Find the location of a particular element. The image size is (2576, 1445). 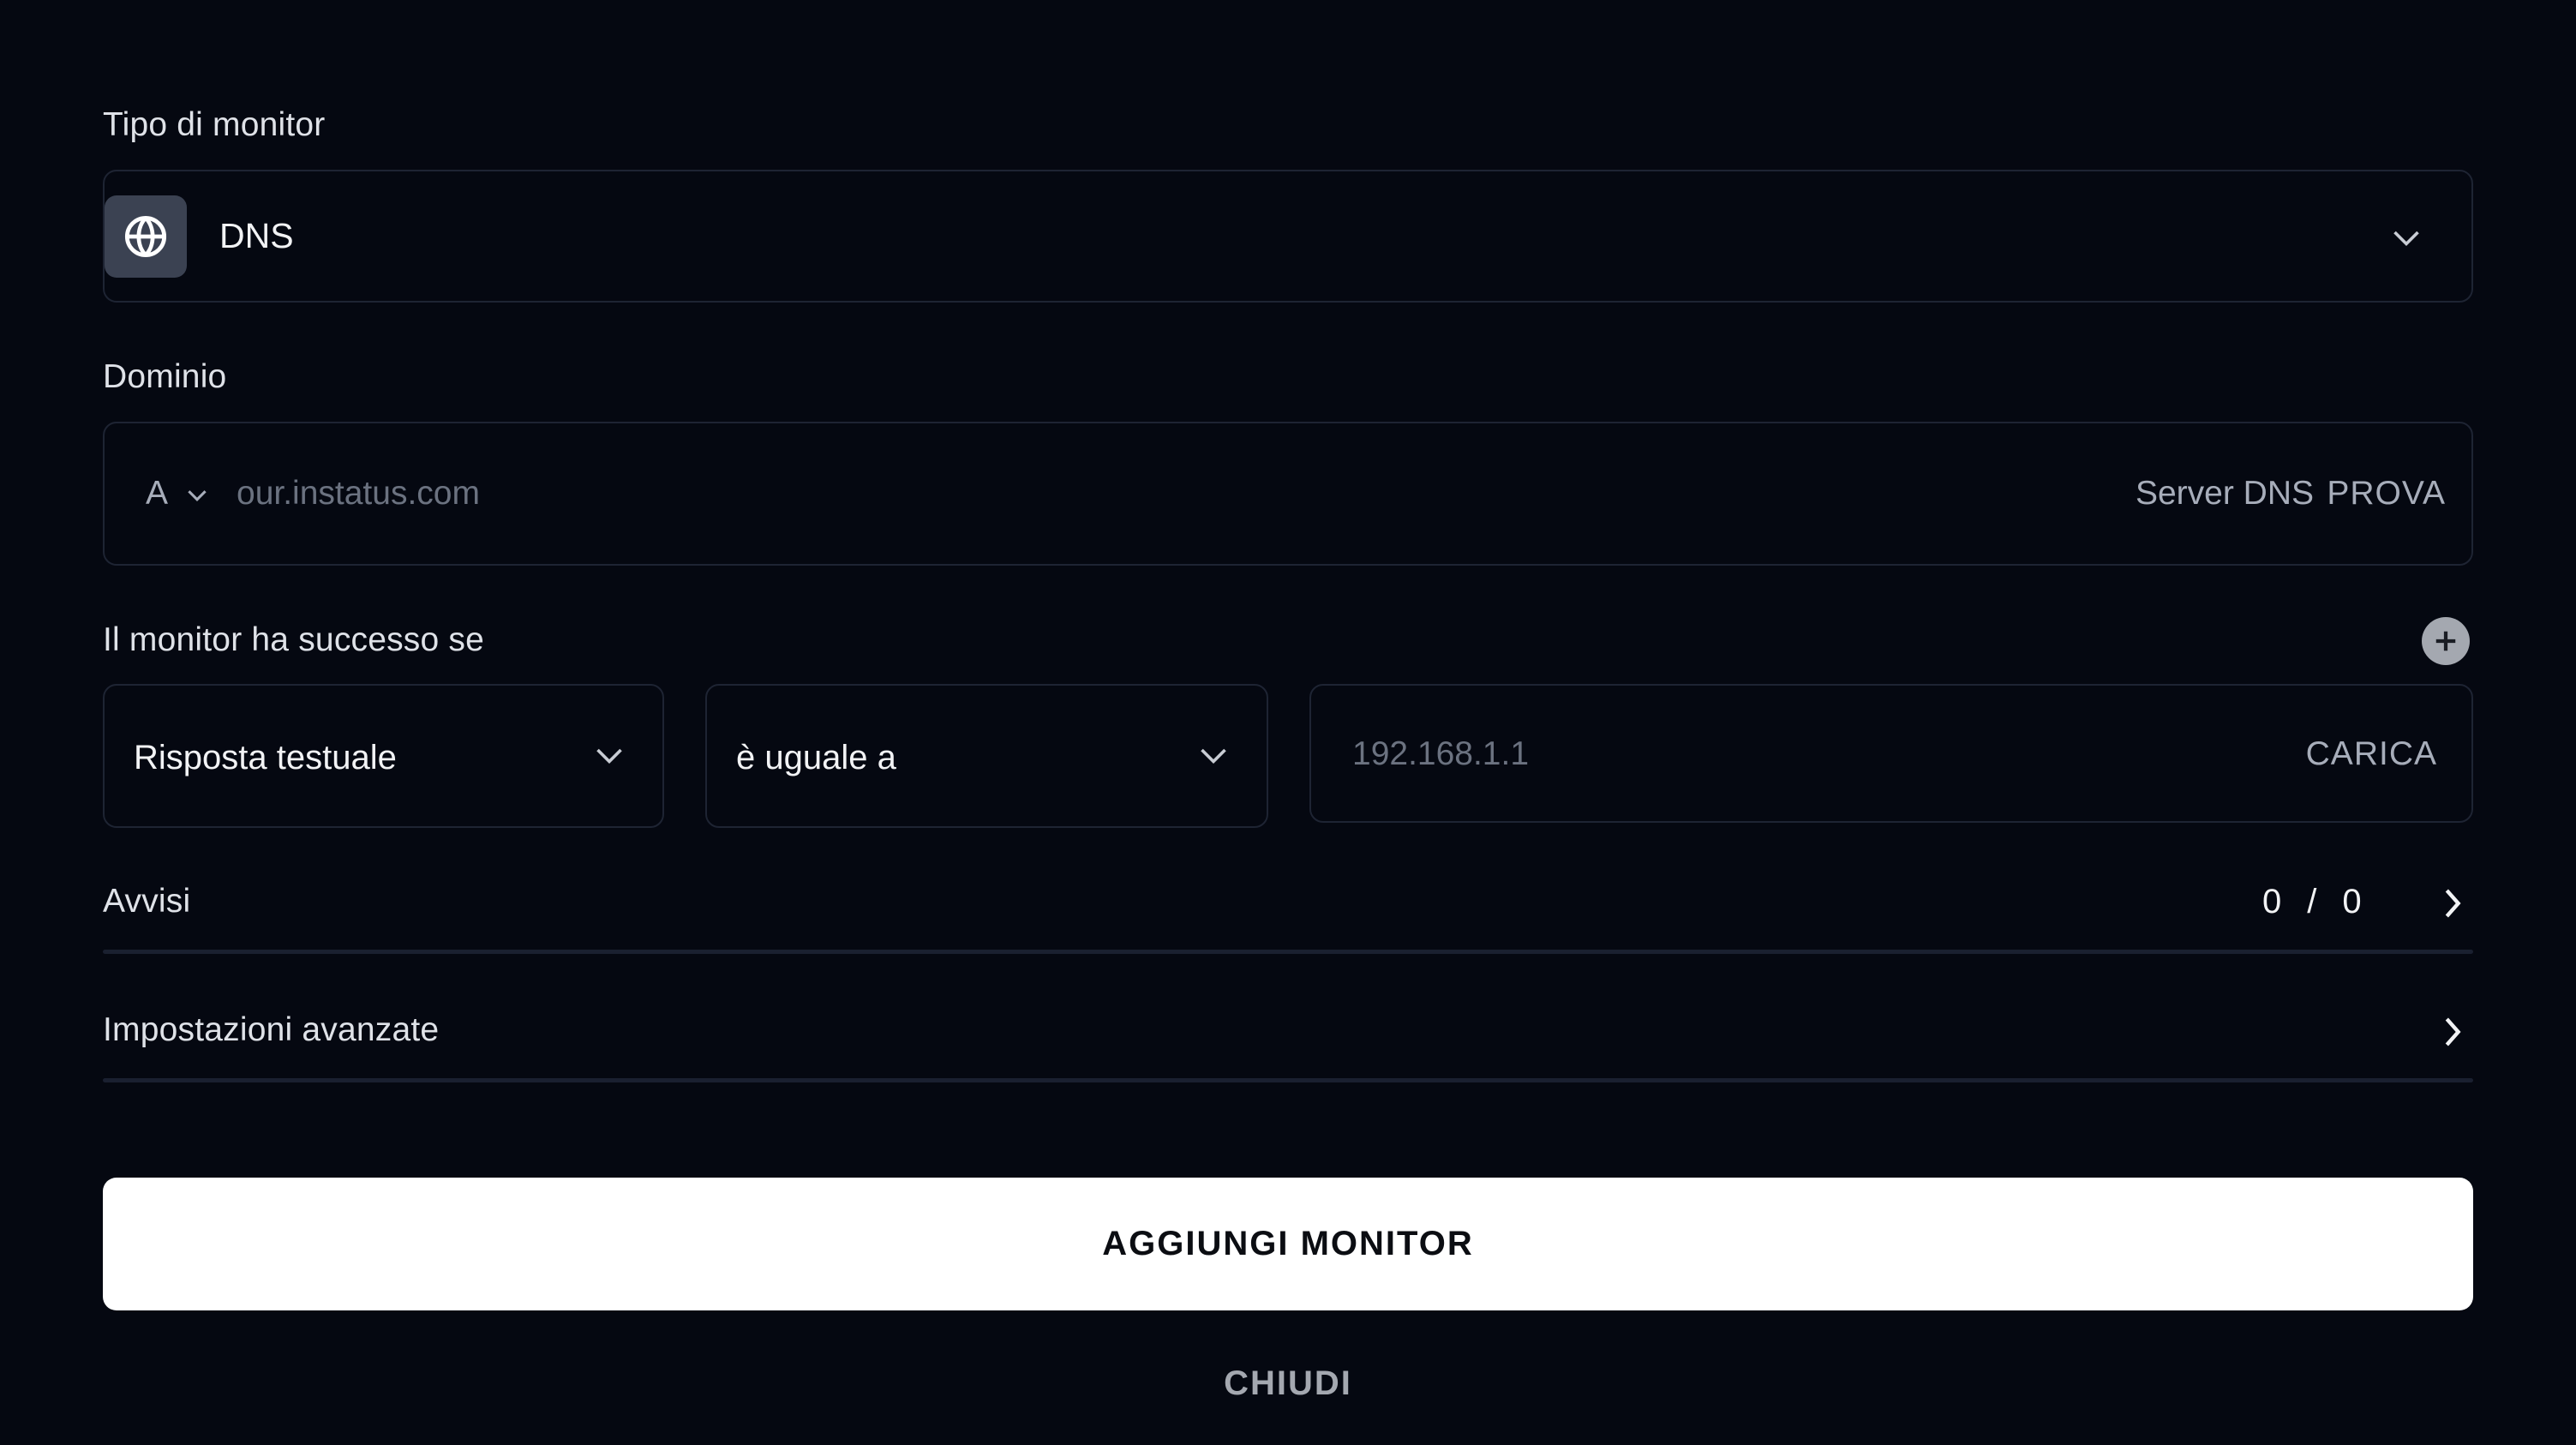

monitor-type-select: DNS is located at coordinates (1288, 236).